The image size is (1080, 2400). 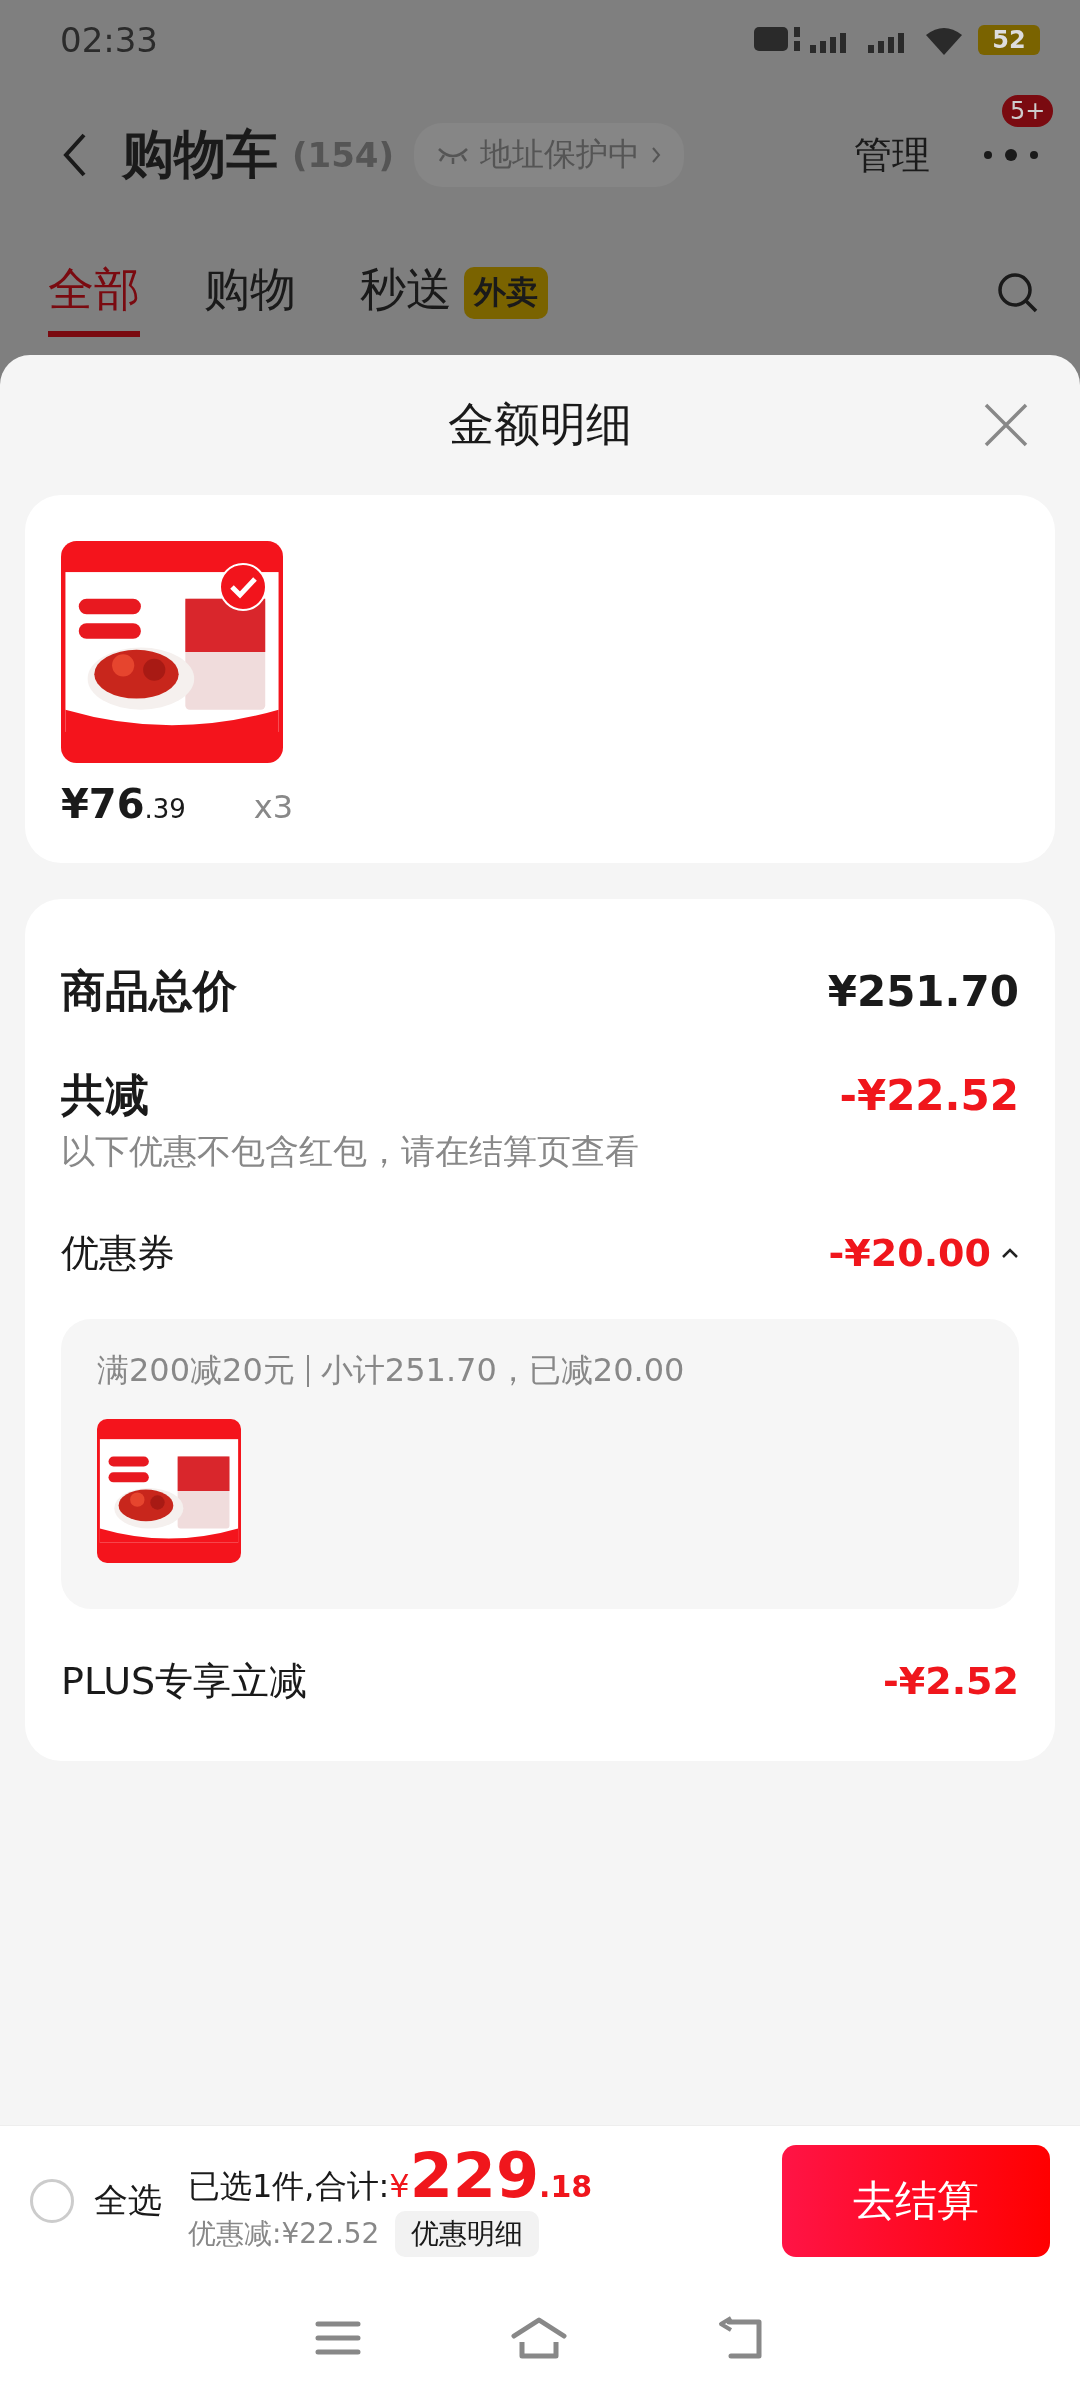 What do you see at coordinates (453, 155) in the screenshot?
I see `closed-eye-icon` at bounding box center [453, 155].